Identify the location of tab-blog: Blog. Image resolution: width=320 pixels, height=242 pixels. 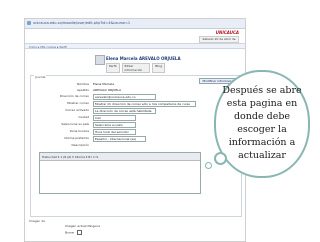
(158, 68).